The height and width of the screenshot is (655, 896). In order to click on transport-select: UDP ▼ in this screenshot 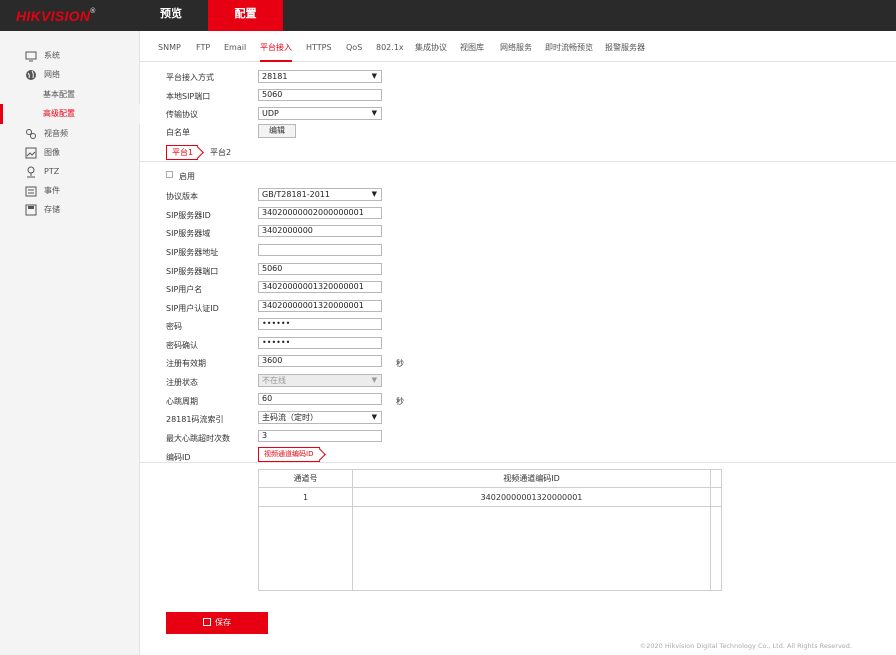, I will do `click(320, 113)`.